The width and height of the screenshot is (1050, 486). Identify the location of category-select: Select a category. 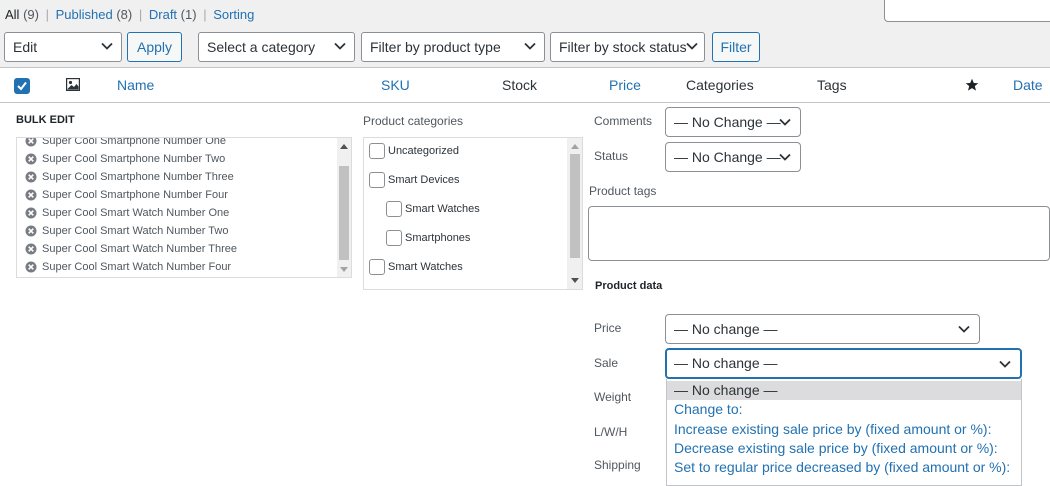
(276, 47).